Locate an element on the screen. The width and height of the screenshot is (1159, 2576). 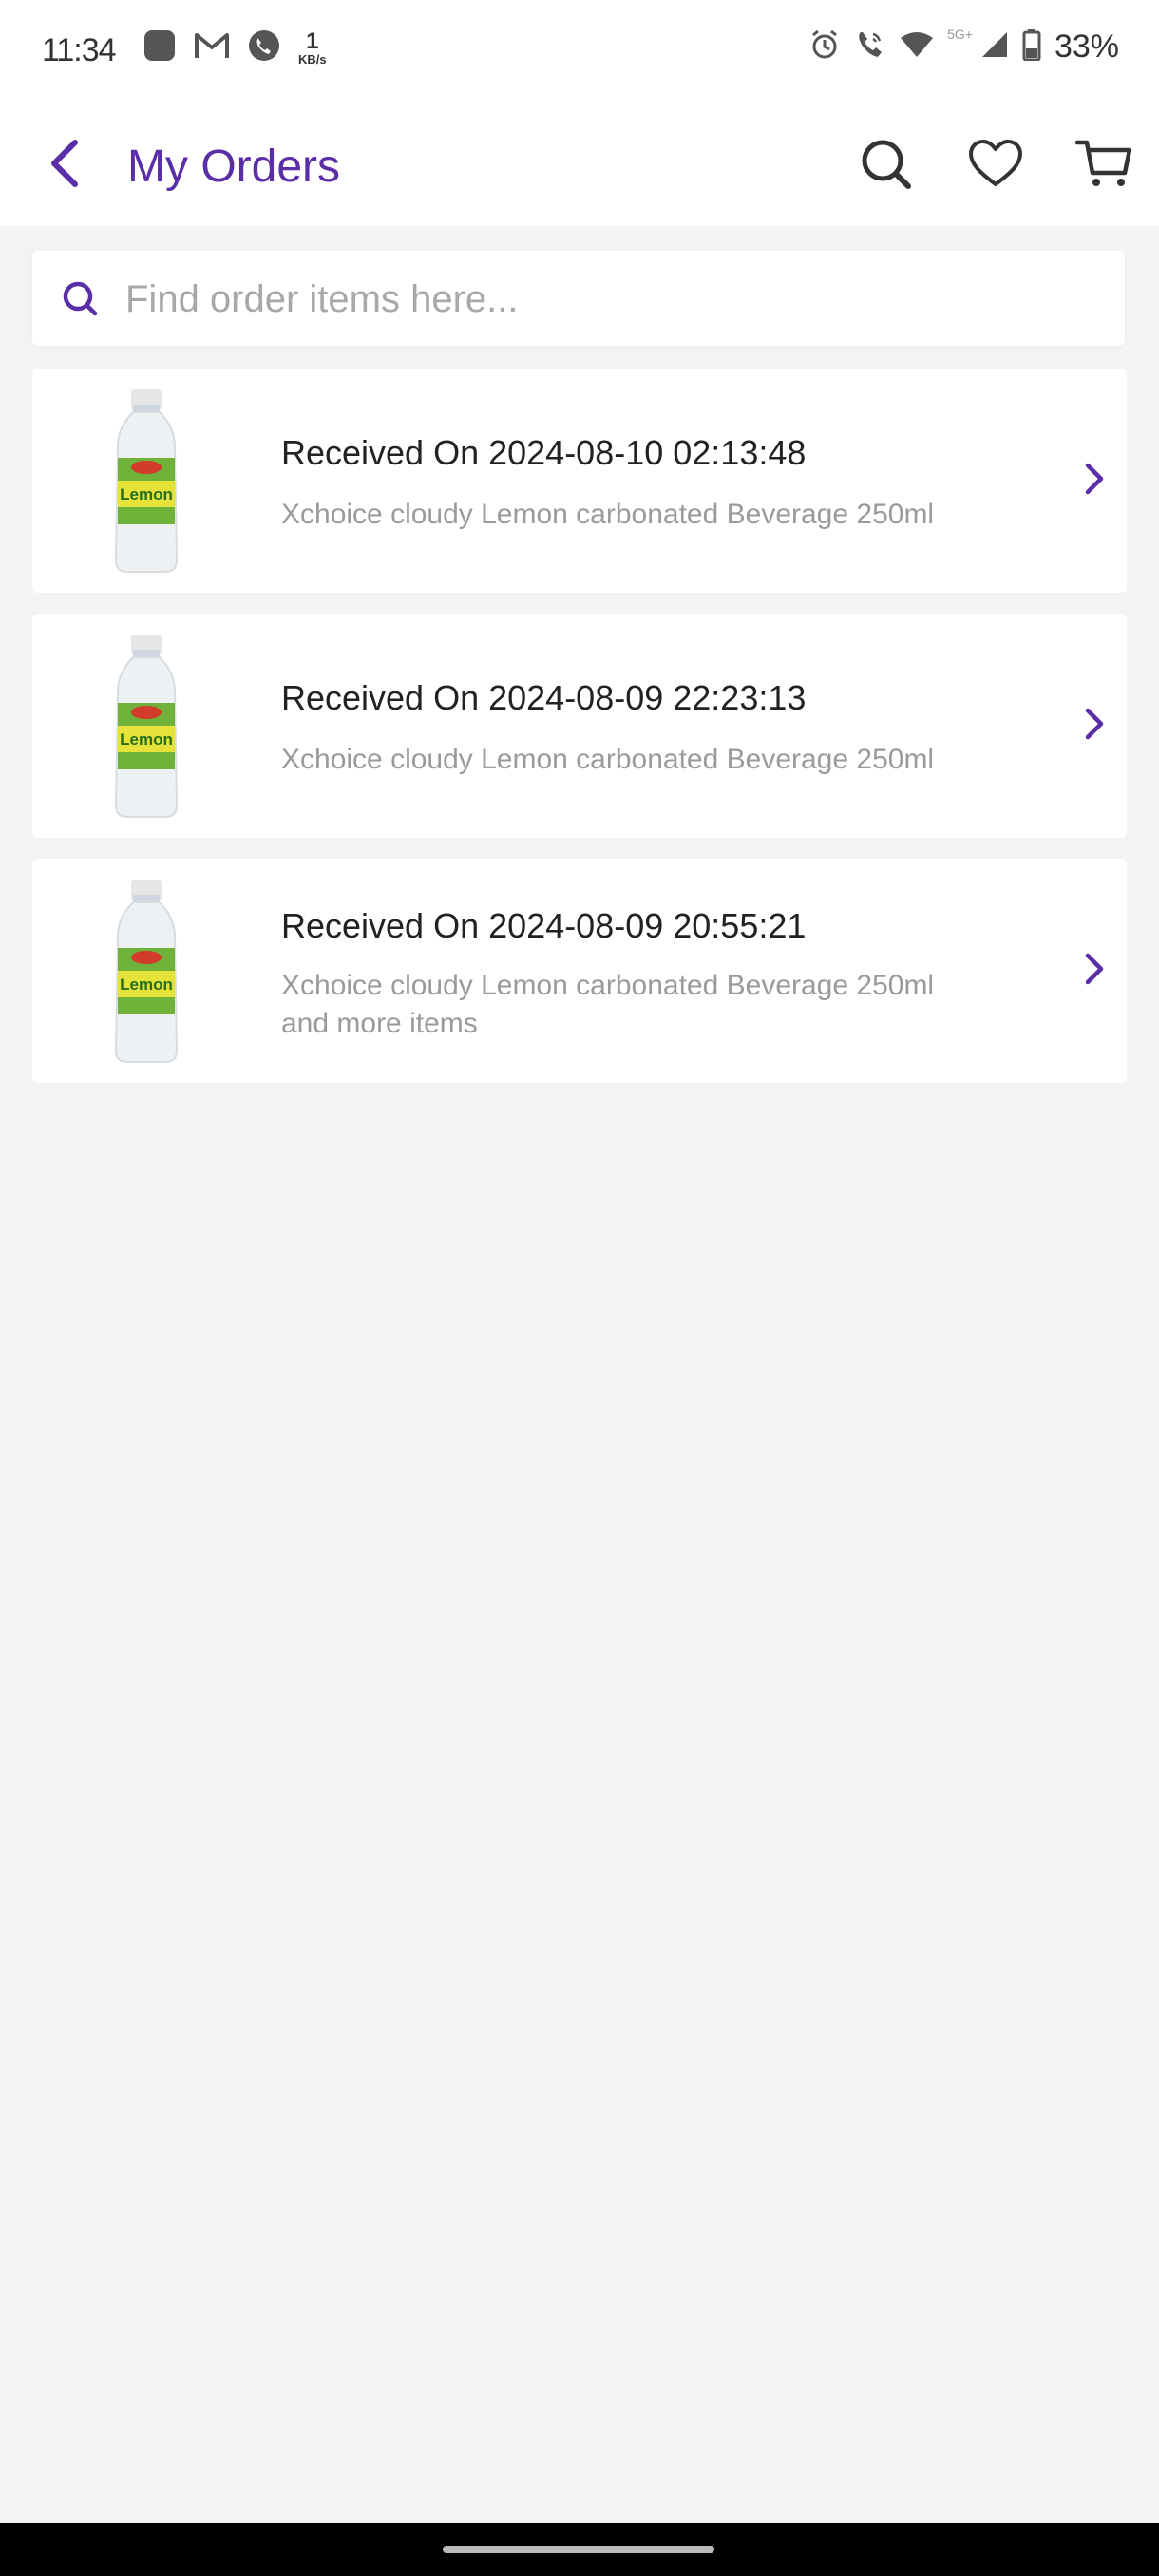
net-speed: 1 KB/s is located at coordinates (312, 48).